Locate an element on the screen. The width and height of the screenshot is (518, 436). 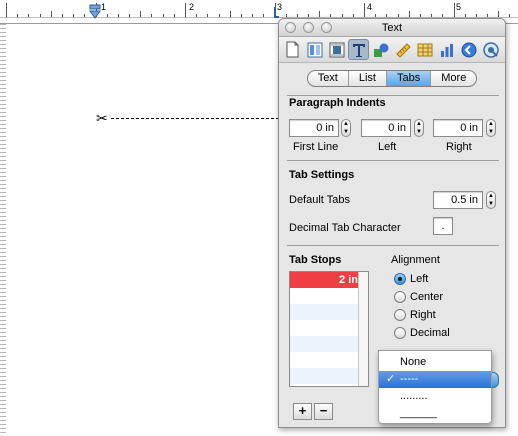
alignment-left-option: Left is located at coordinates (411, 279).